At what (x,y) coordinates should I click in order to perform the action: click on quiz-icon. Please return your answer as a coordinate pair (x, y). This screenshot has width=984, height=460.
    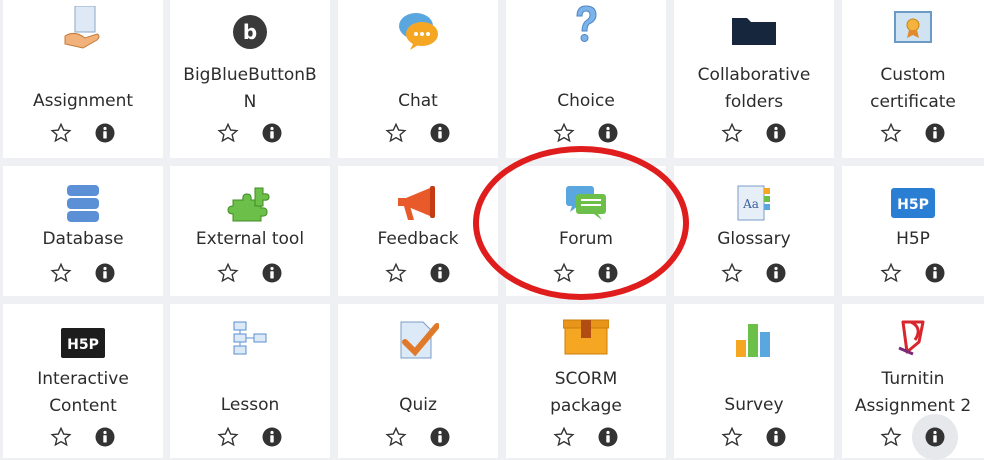
    Looking at the image, I should click on (418, 340).